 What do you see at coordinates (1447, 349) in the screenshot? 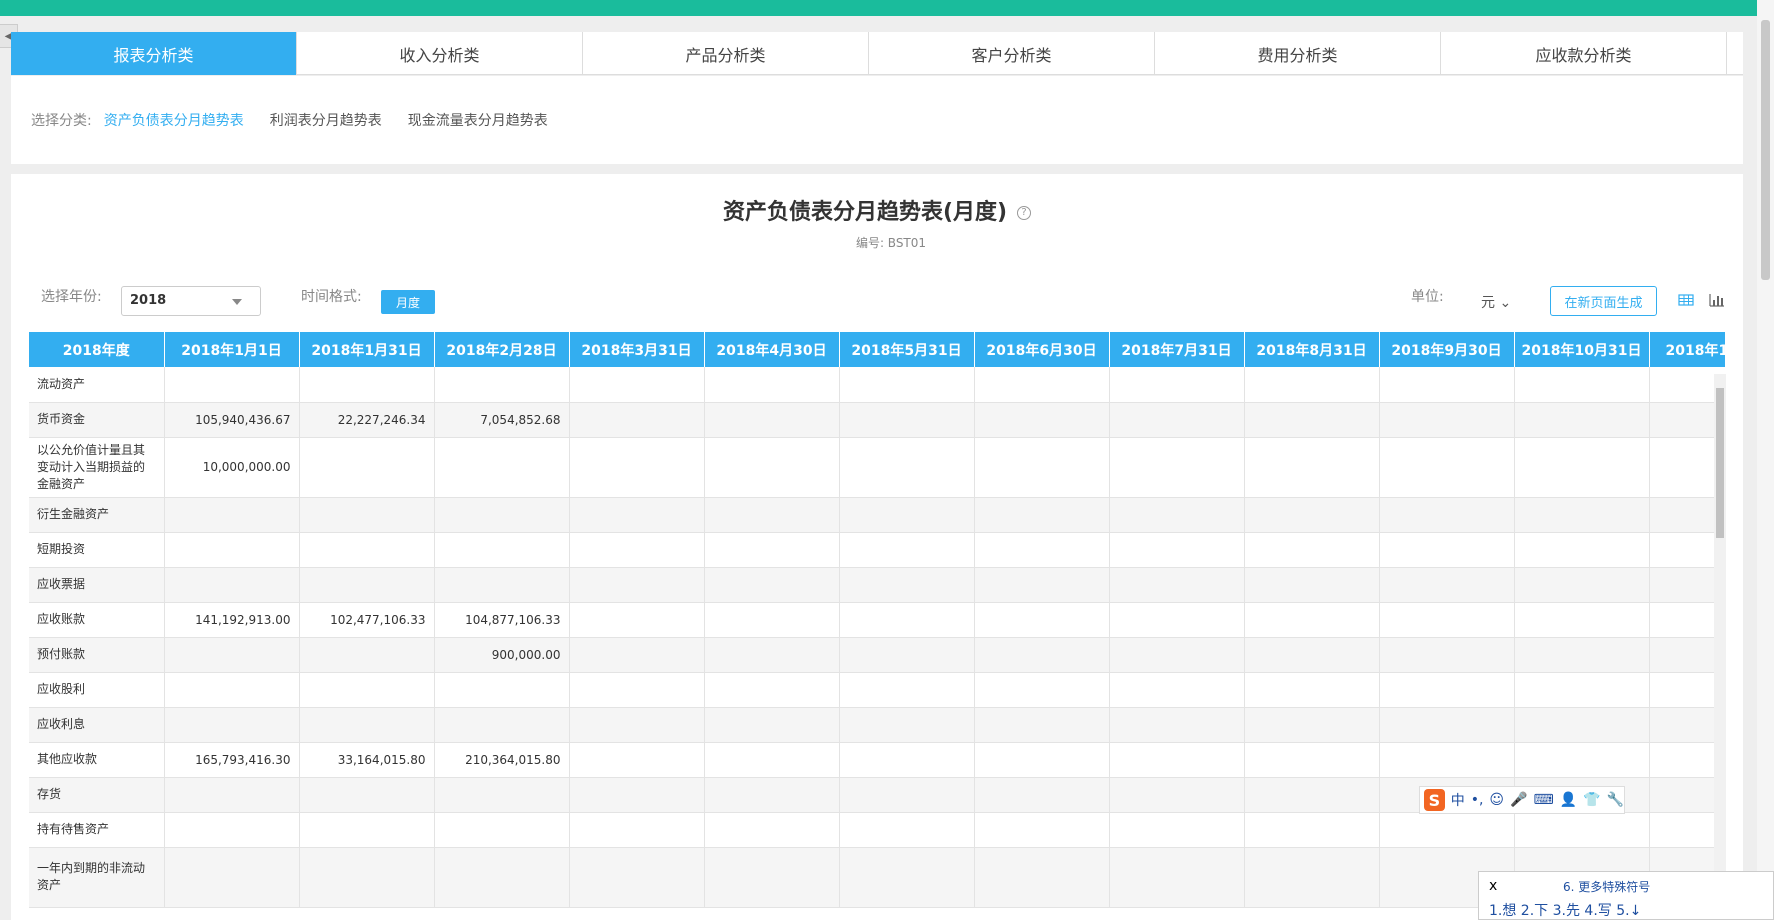
I see `column-header: 2018年9月30日` at bounding box center [1447, 349].